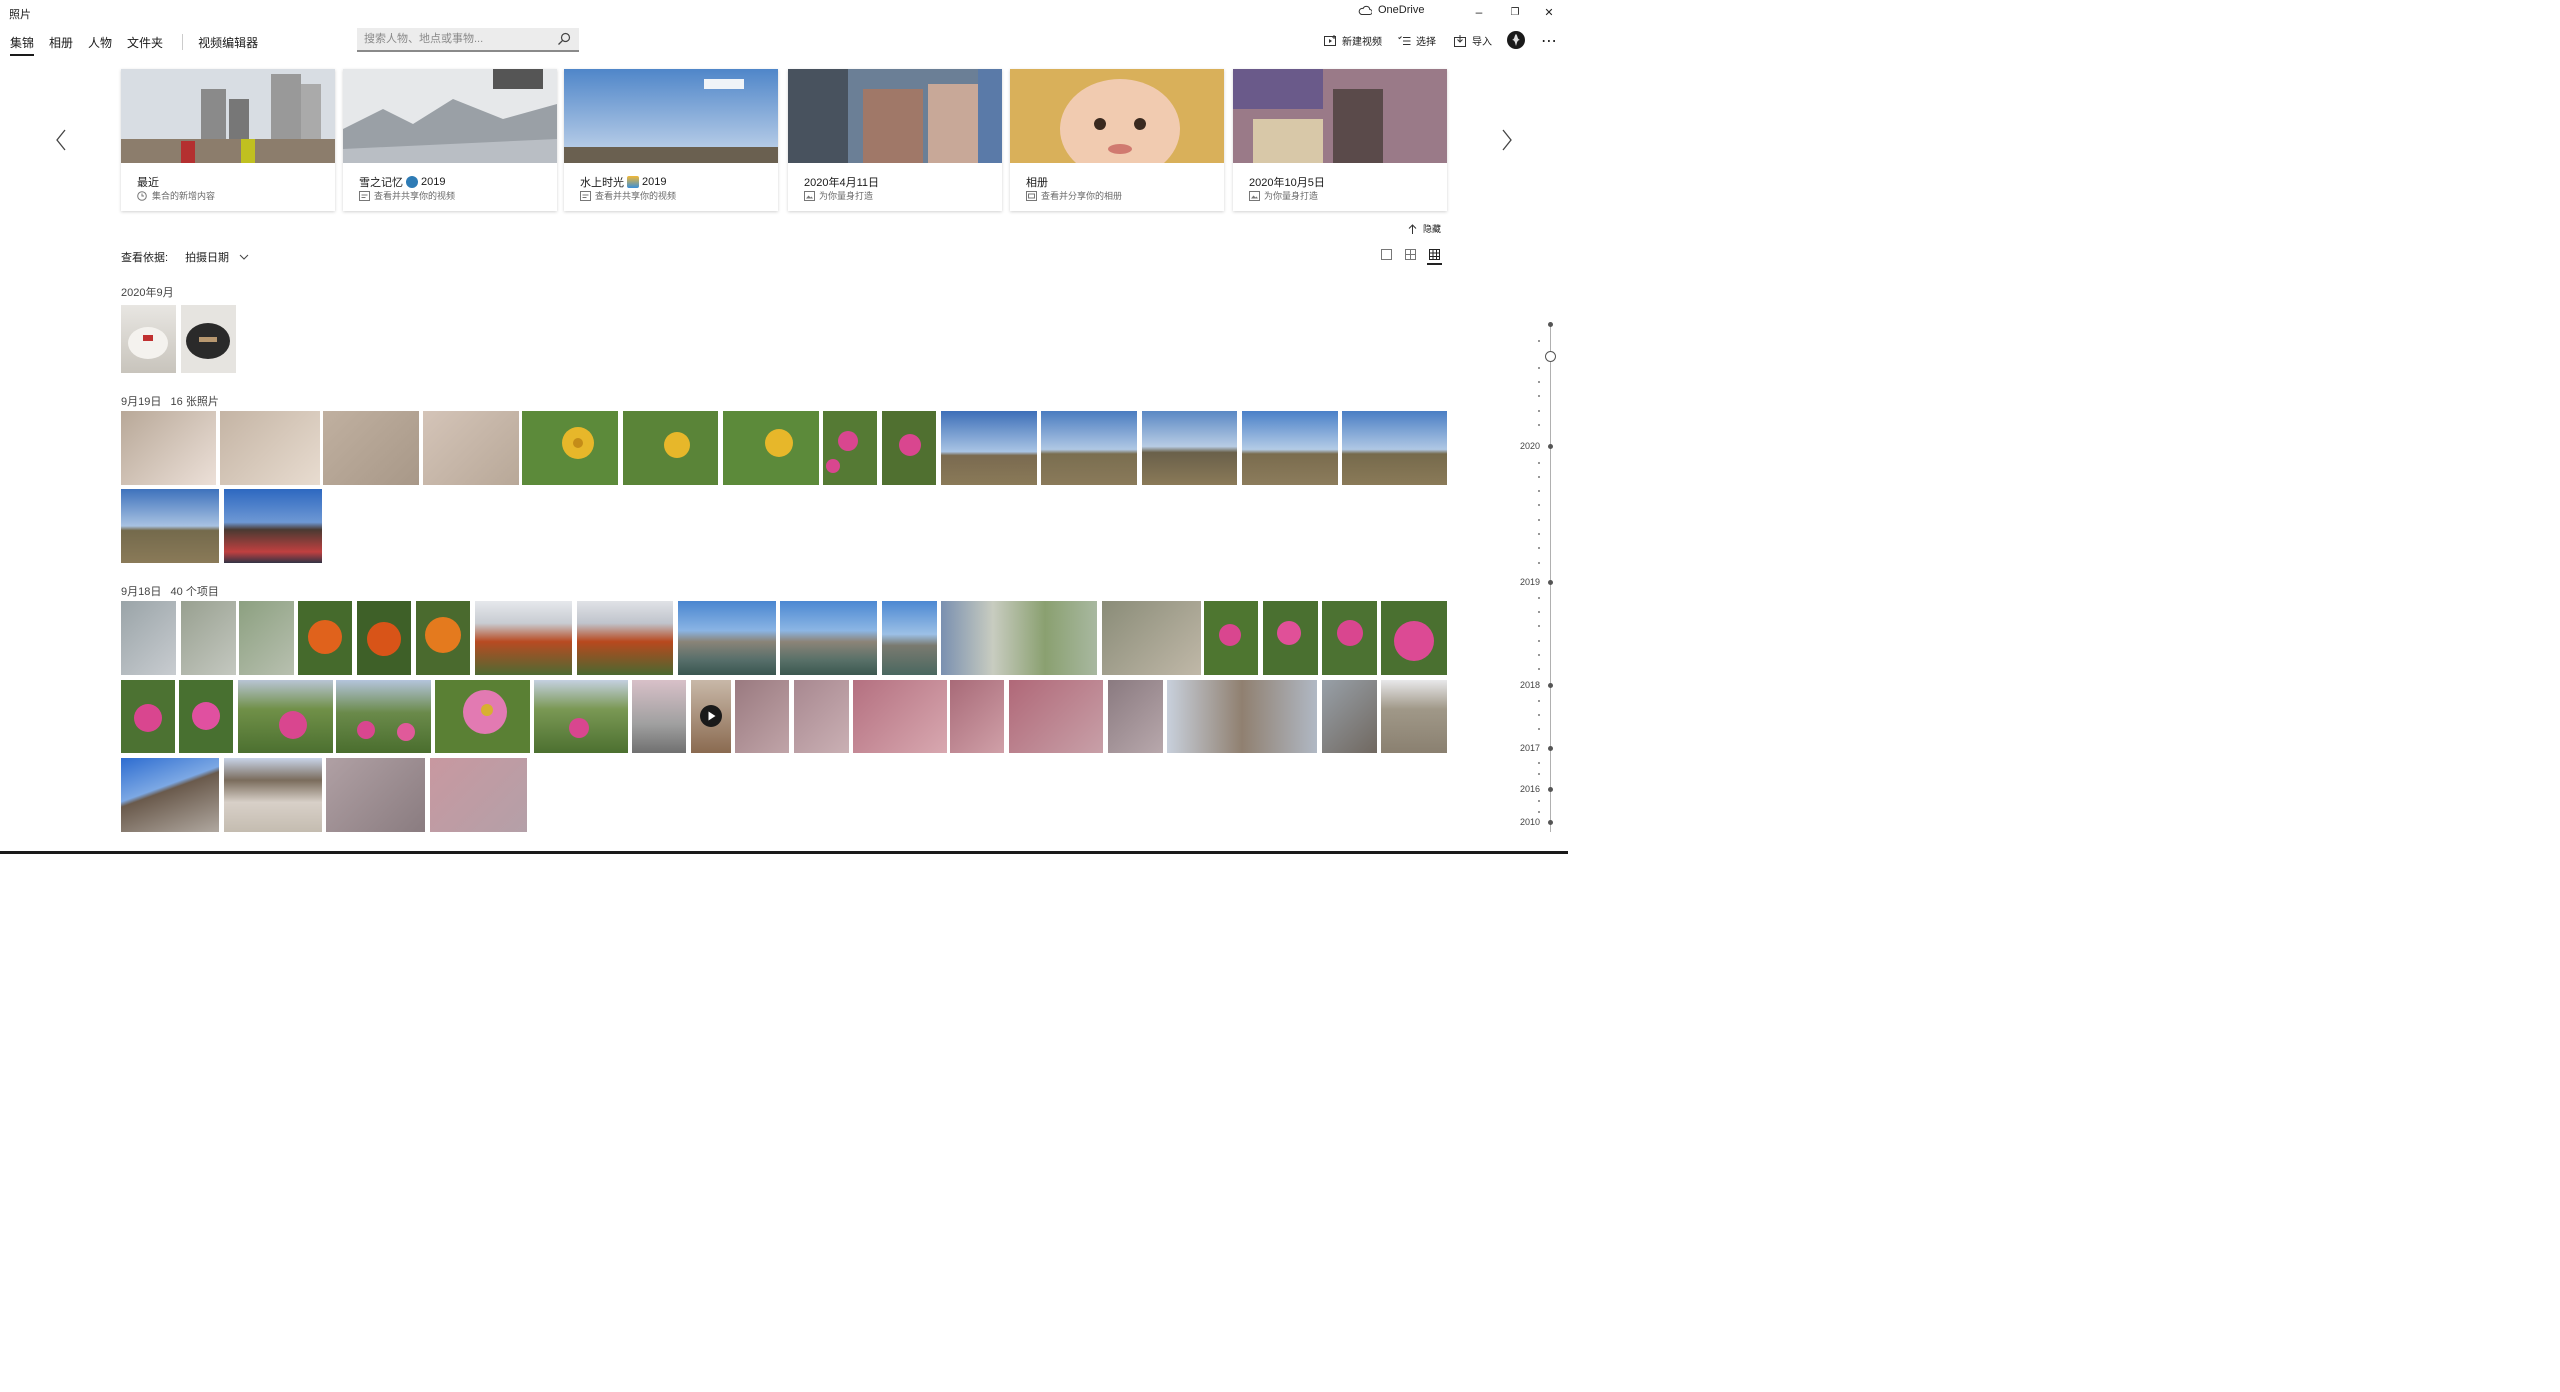  Describe the element at coordinates (1515, 12) in the screenshot. I see `restore-button: ❐` at that location.